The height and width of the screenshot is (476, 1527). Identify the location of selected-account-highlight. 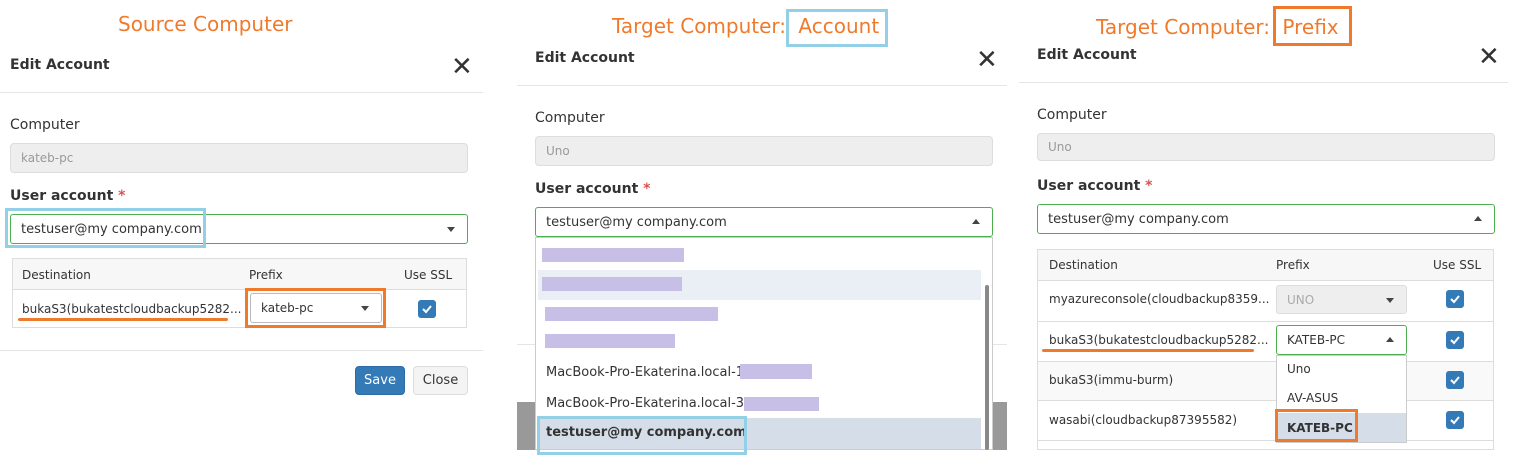
(642, 435).